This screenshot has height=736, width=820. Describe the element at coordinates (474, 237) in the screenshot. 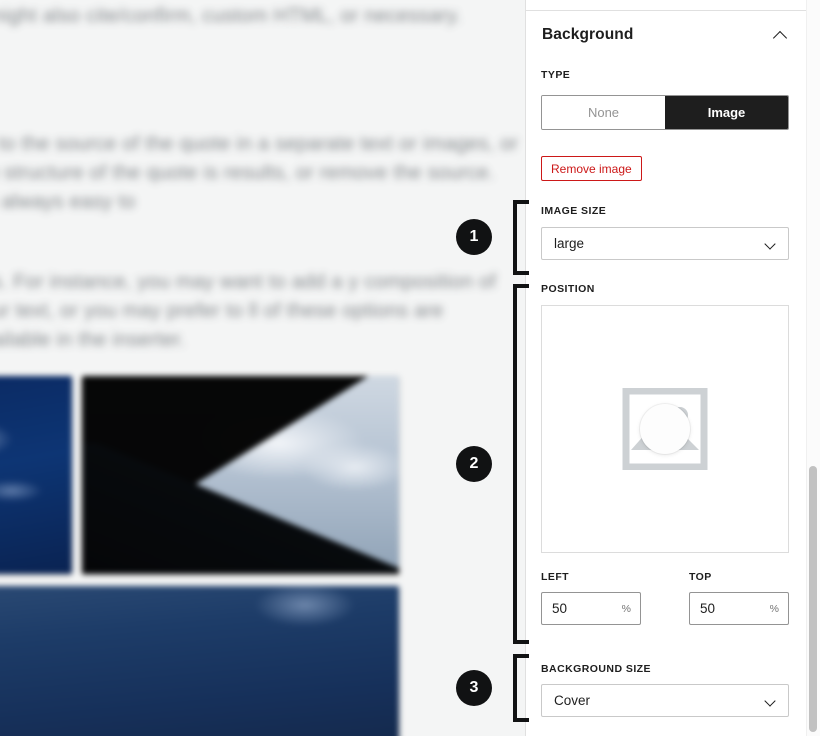

I see `annotation-marker-1: 1` at that location.